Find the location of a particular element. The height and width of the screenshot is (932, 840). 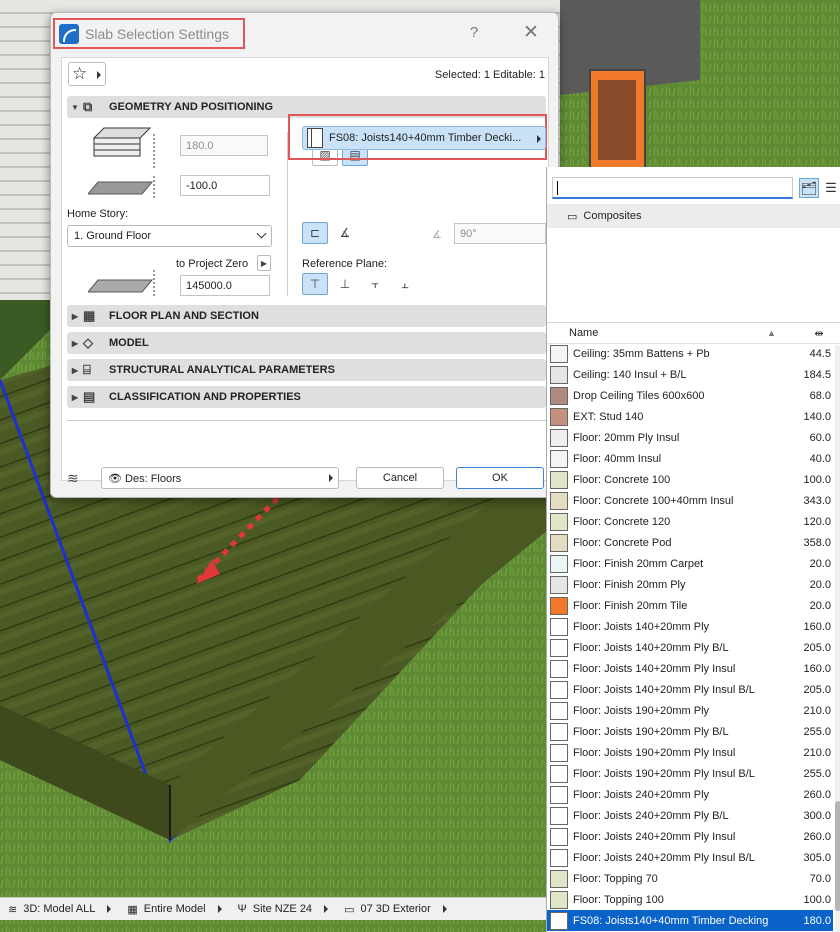

dialog-titlebar: Slab Selection Settings ? ✕ is located at coordinates (304, 33).